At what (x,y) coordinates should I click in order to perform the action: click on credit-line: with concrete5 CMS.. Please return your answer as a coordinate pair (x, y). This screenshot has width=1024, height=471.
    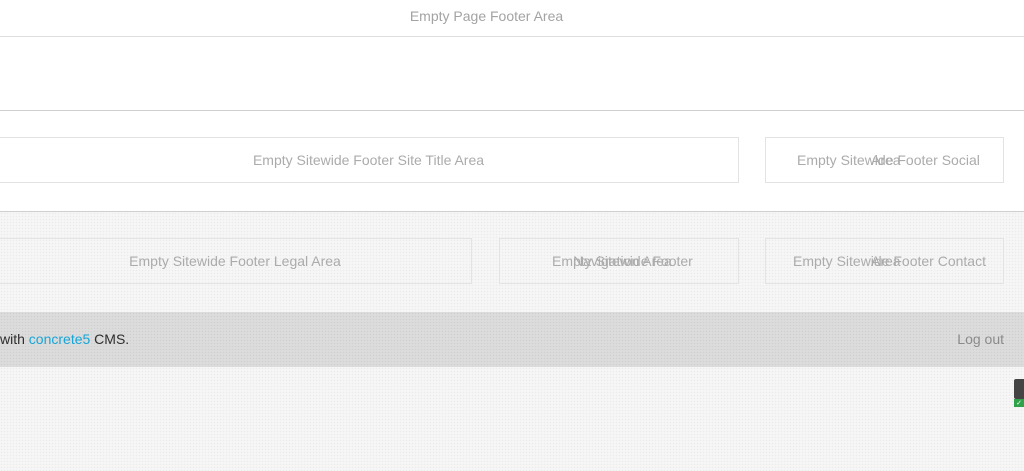
    Looking at the image, I should click on (64, 339).